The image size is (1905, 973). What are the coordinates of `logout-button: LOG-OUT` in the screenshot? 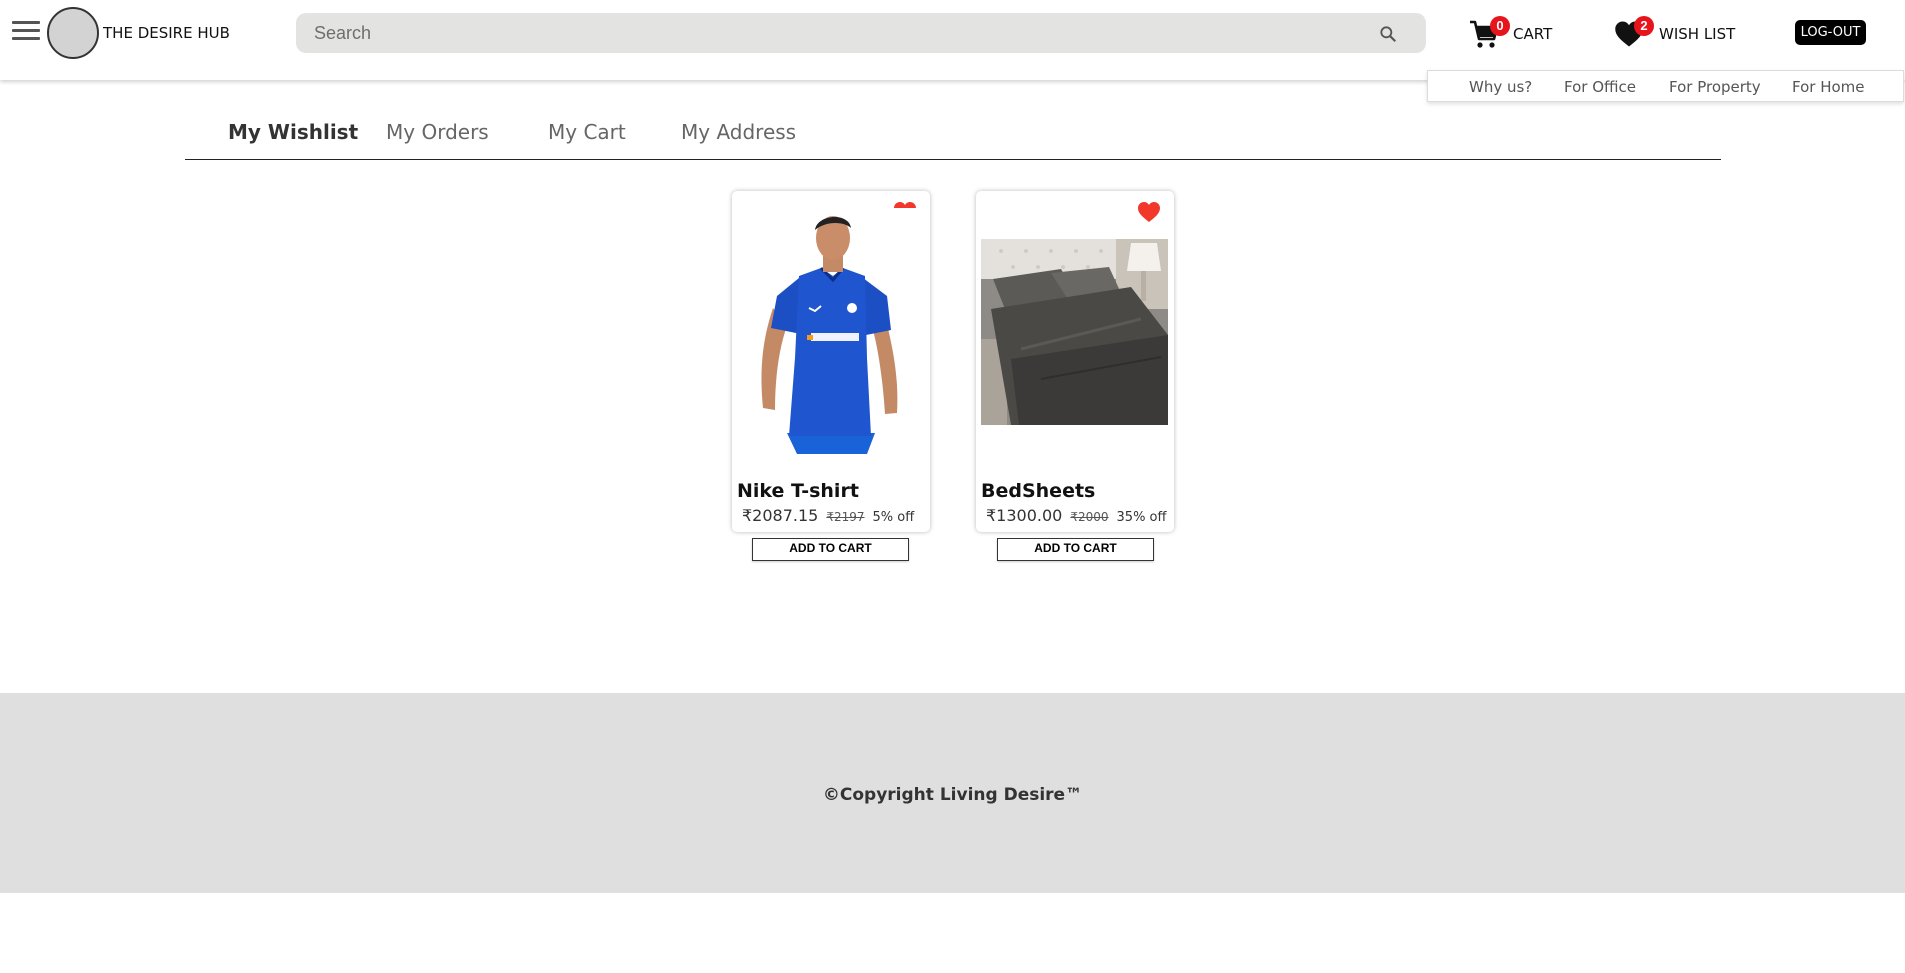 It's located at (1830, 32).